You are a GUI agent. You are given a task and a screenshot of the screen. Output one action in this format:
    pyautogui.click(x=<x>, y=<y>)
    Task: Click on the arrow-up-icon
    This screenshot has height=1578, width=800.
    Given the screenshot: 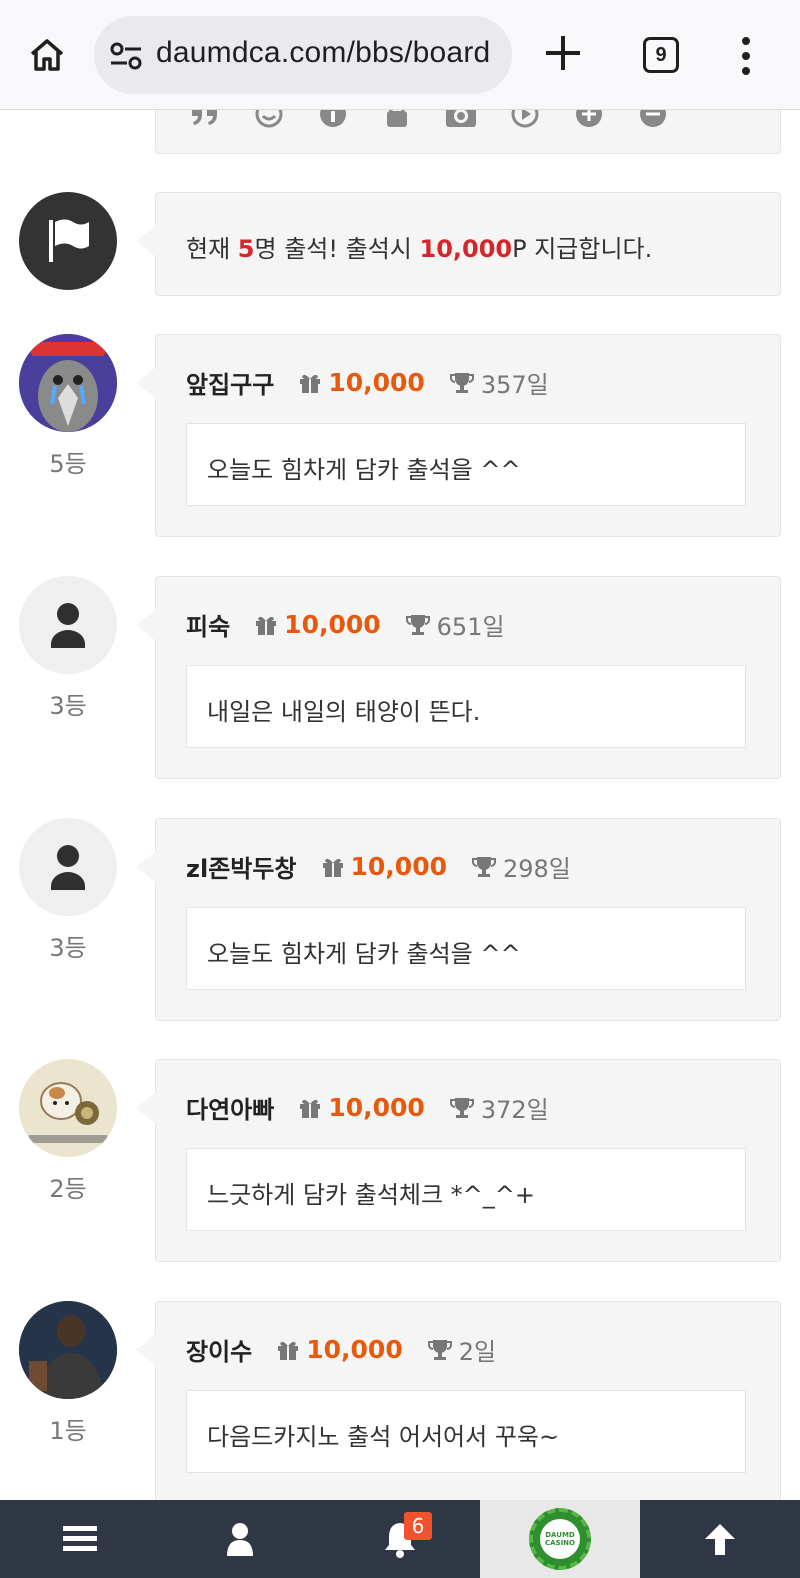 What is the action you would take?
    pyautogui.click(x=720, y=1539)
    